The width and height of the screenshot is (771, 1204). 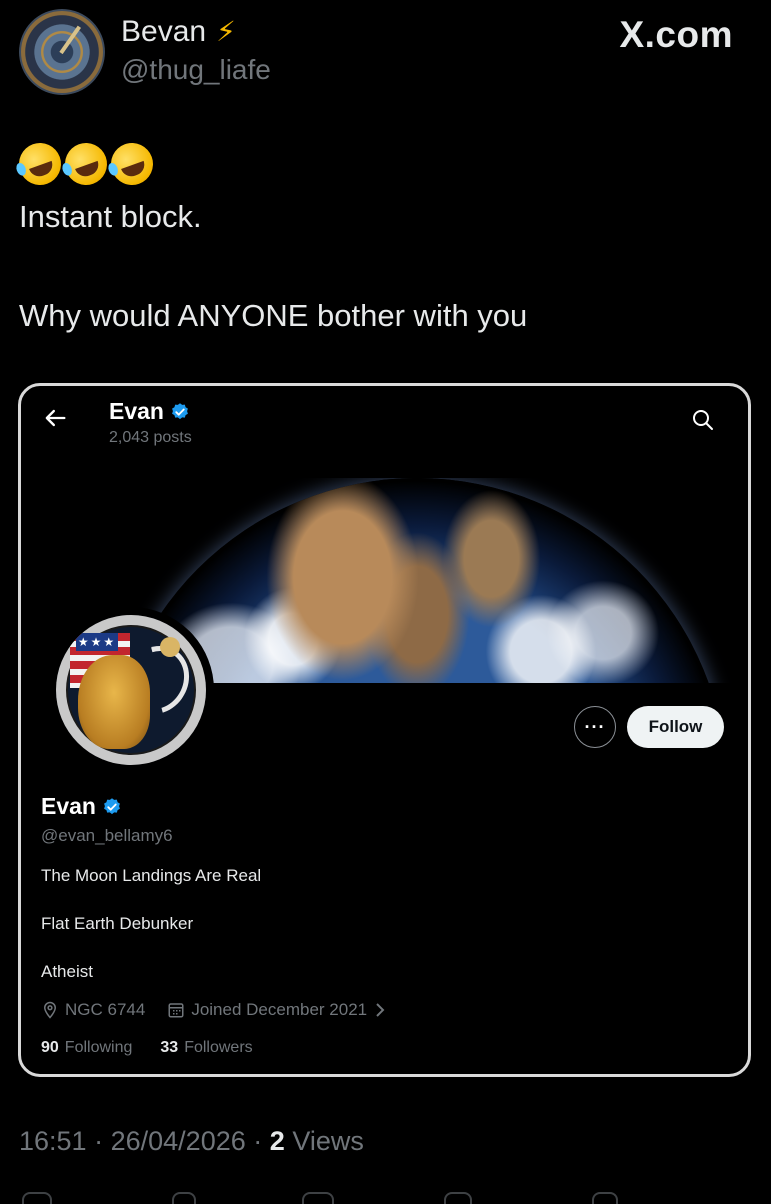 What do you see at coordinates (169, 1047) in the screenshot?
I see `followers-count: 33` at bounding box center [169, 1047].